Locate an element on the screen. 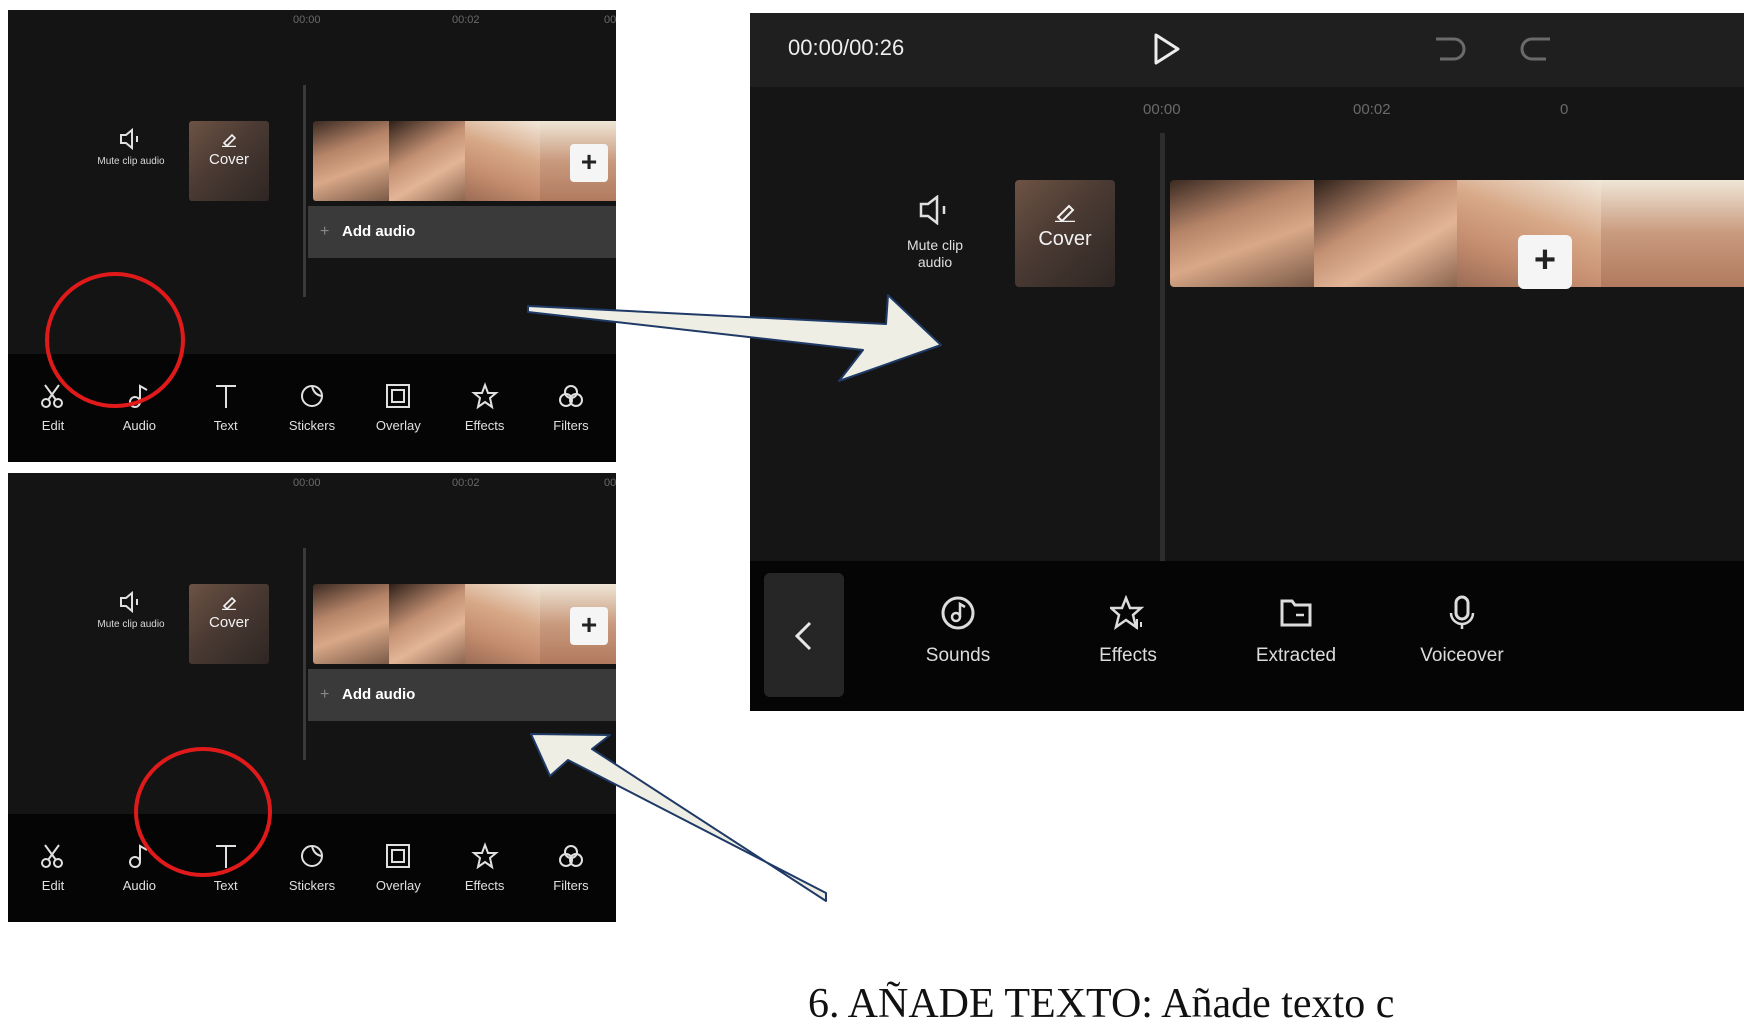 The height and width of the screenshot is (1024, 1744). text-icon is located at coordinates (225, 856).